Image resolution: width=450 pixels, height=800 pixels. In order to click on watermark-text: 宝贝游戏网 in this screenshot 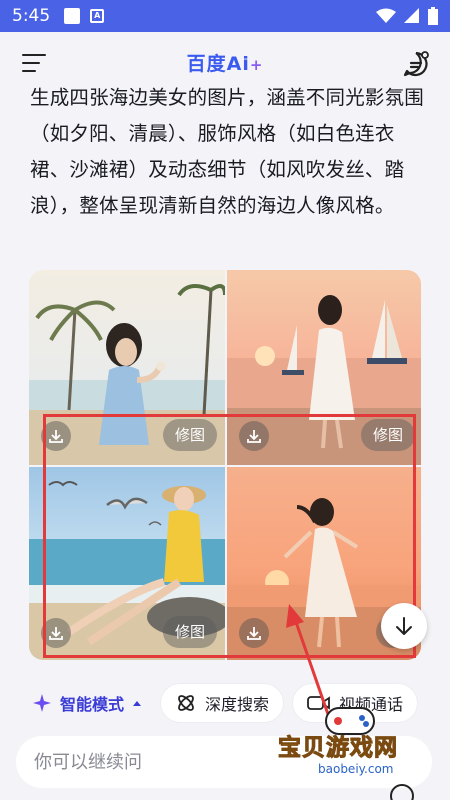, I will do `click(338, 748)`.